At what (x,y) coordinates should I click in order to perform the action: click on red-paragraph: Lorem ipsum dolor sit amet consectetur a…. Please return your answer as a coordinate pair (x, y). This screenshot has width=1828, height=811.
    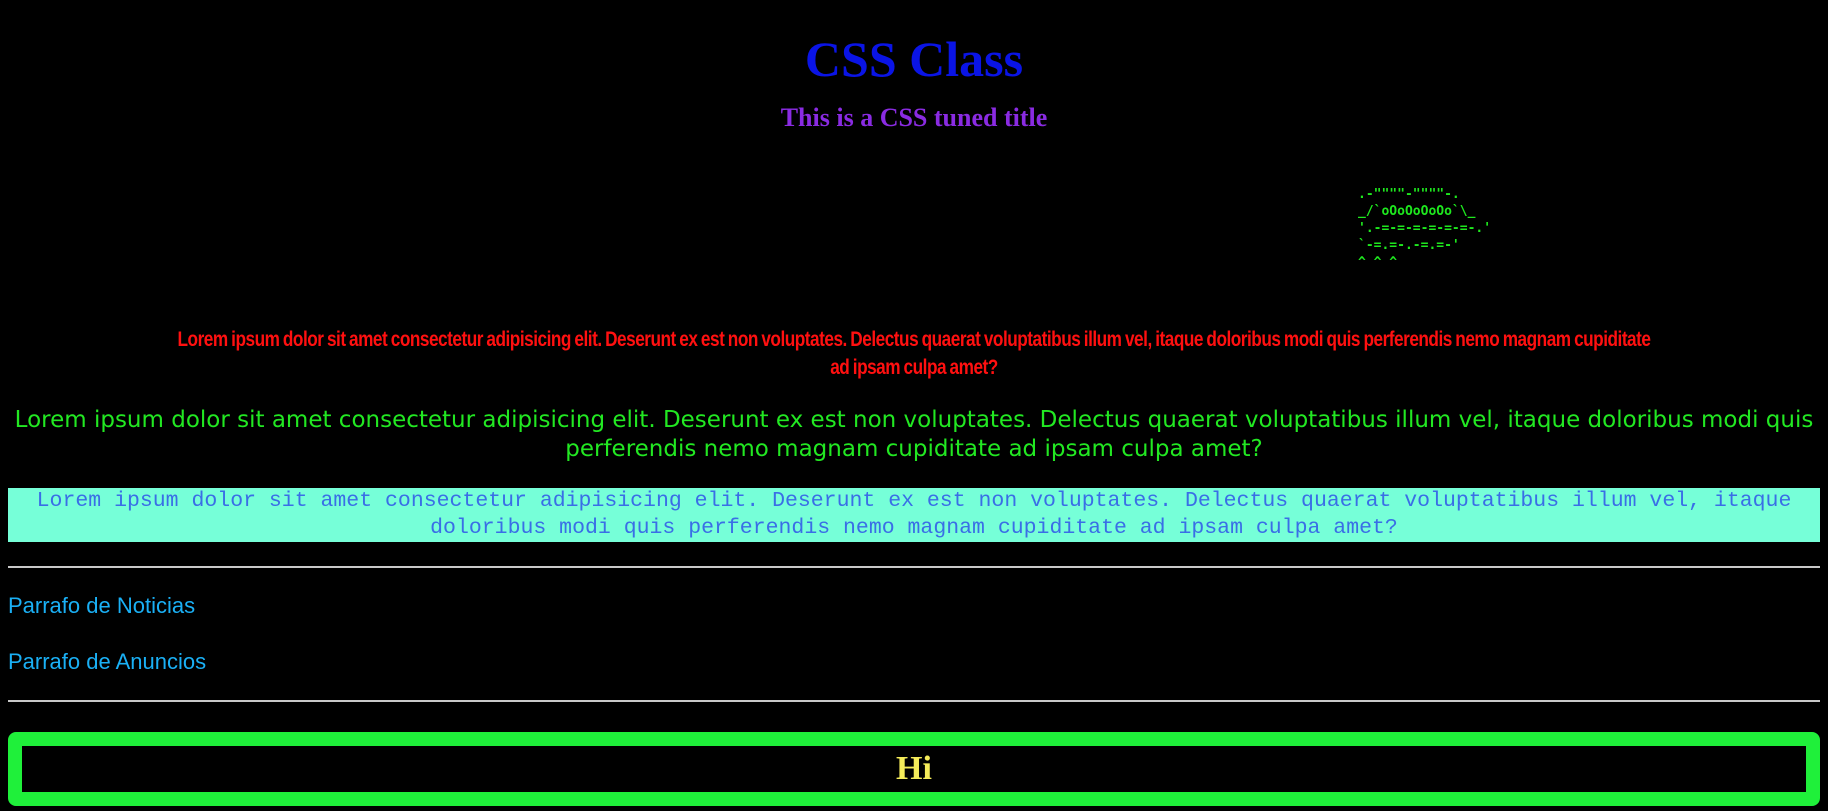
    Looking at the image, I should click on (914, 353).